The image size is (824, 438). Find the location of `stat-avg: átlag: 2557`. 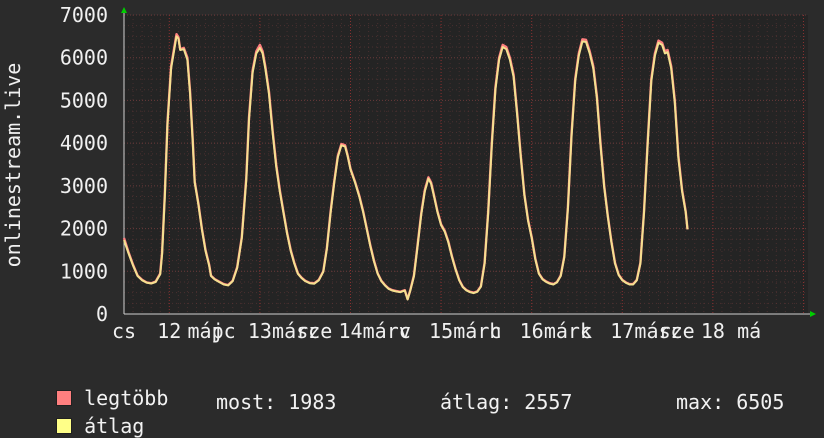

stat-avg: átlag: 2557 is located at coordinates (506, 402).